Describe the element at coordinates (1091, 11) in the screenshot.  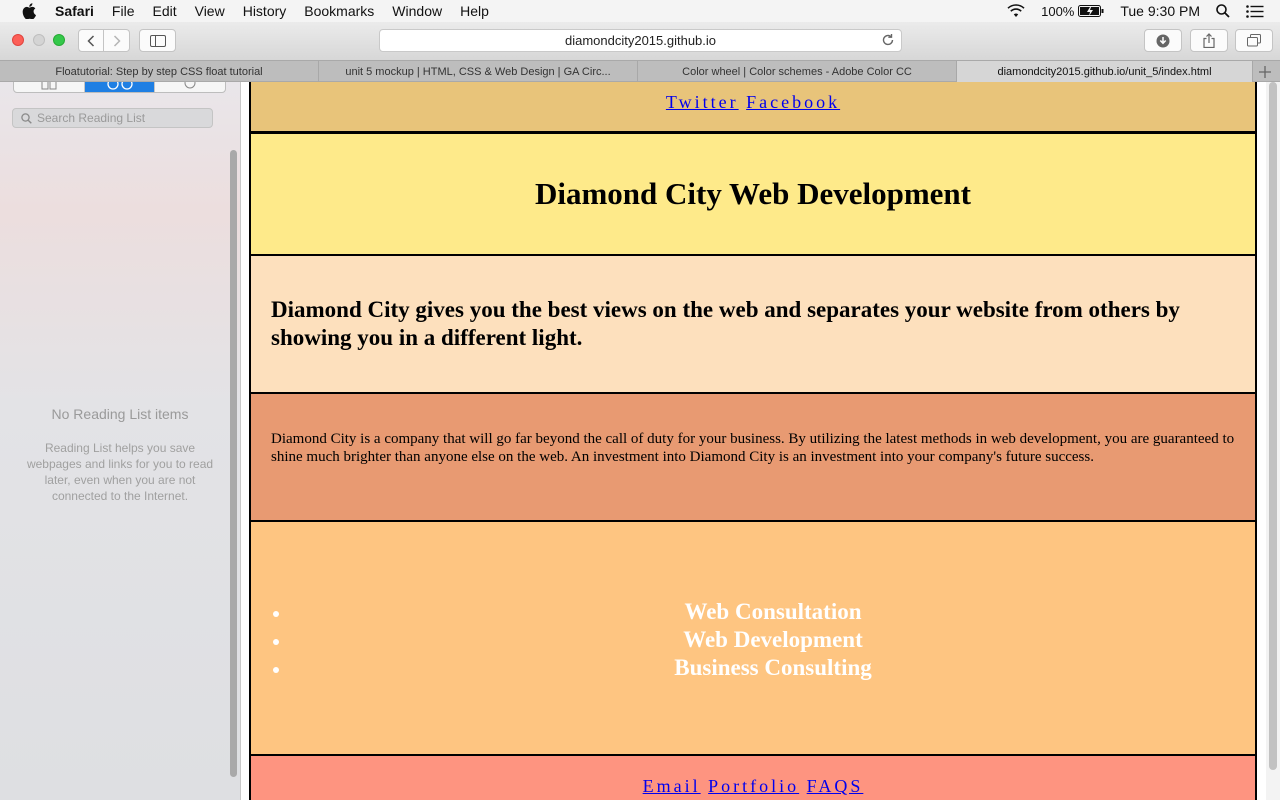
I see `battery-icon` at that location.